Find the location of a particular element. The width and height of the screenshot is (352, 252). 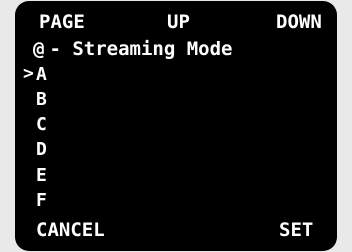

selection-cursor-icon: > is located at coordinates (28, 73).